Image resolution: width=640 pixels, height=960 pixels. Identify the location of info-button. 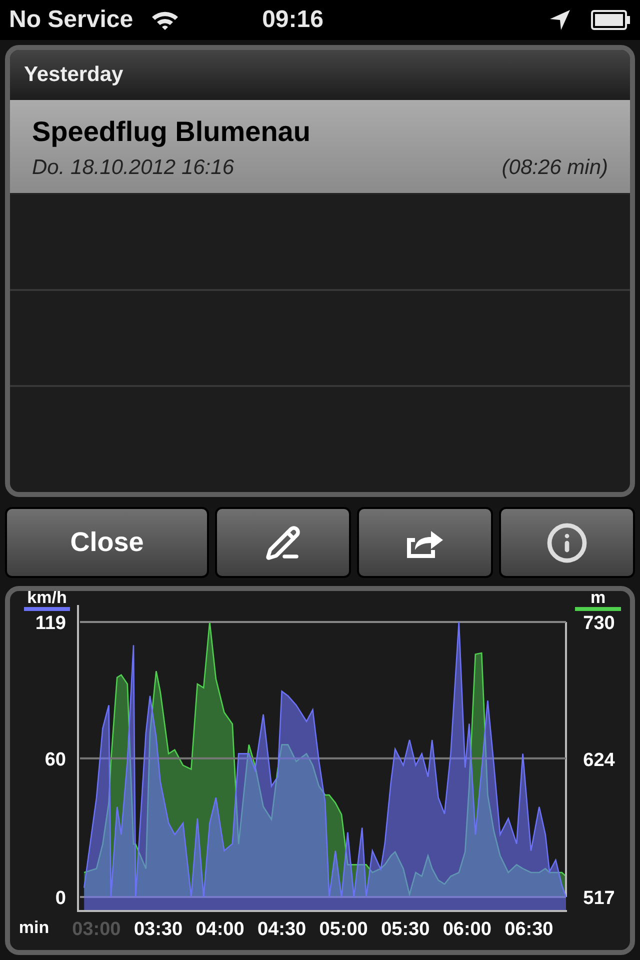
(567, 542).